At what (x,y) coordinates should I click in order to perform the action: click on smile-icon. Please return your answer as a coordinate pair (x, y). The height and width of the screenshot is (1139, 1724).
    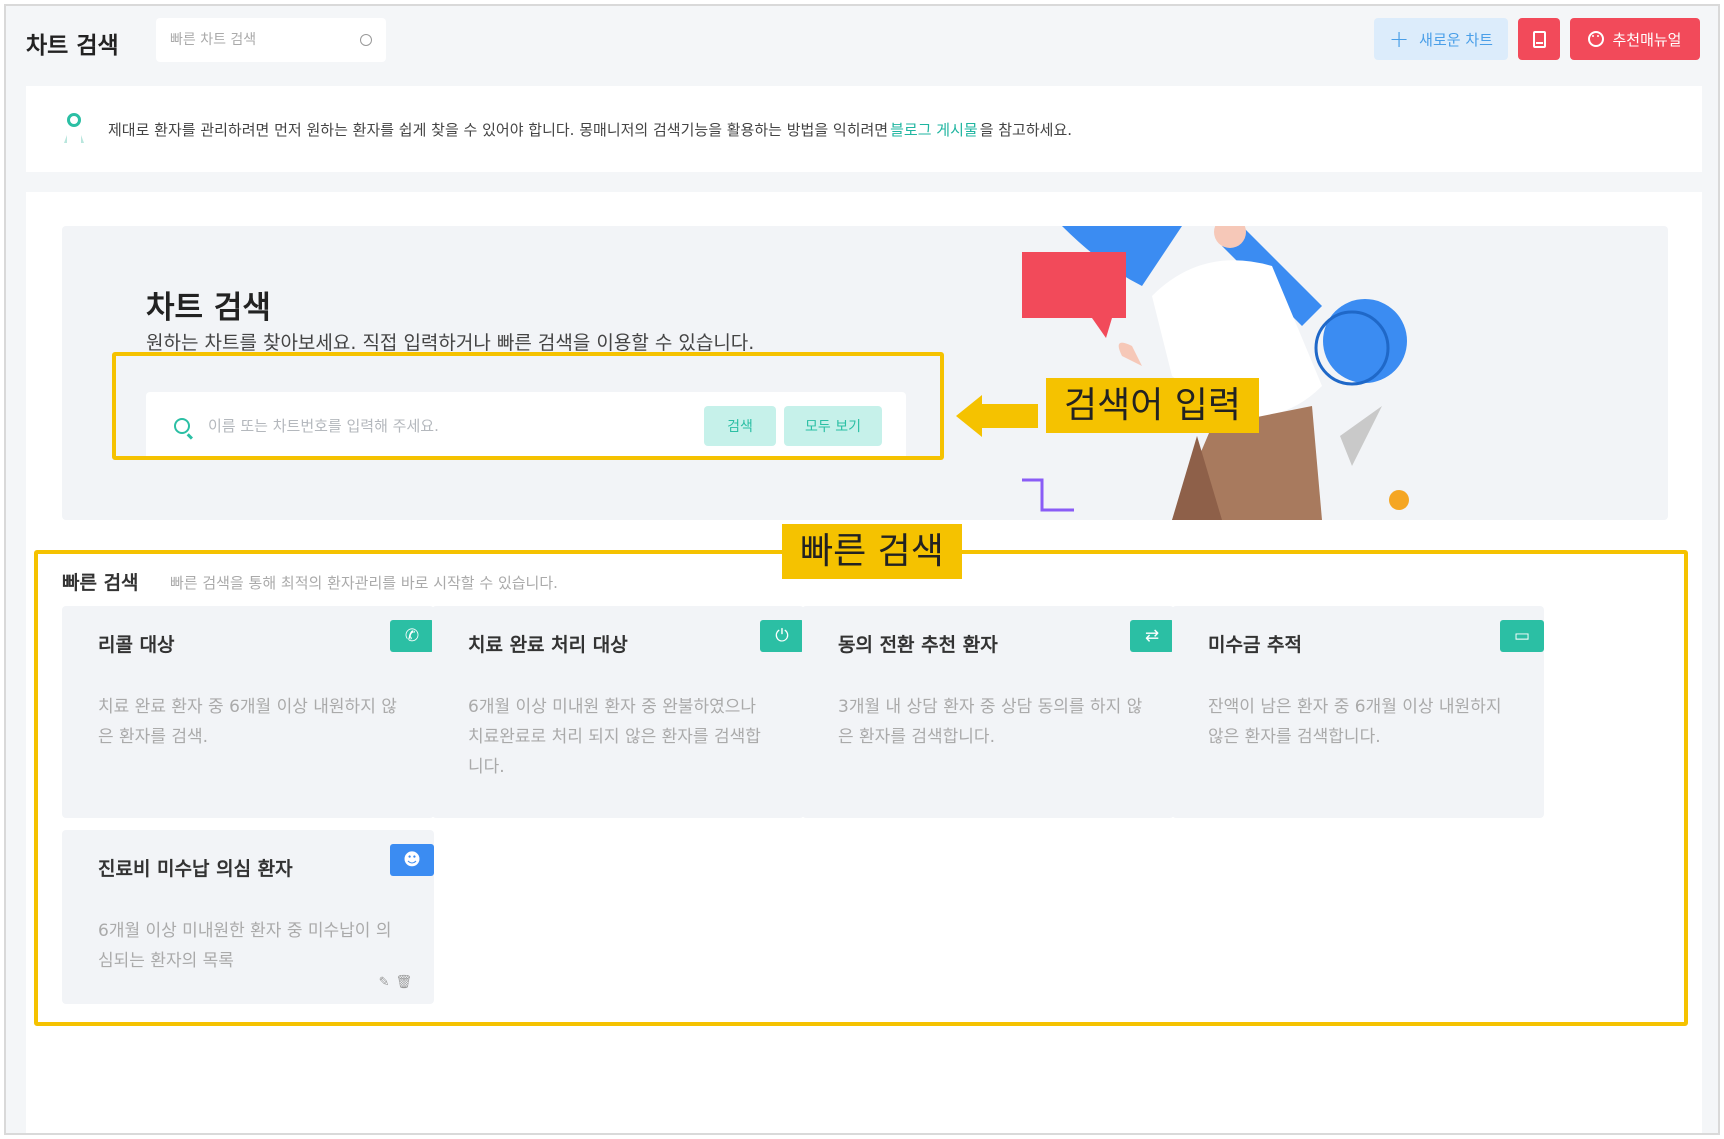
    Looking at the image, I should click on (1596, 39).